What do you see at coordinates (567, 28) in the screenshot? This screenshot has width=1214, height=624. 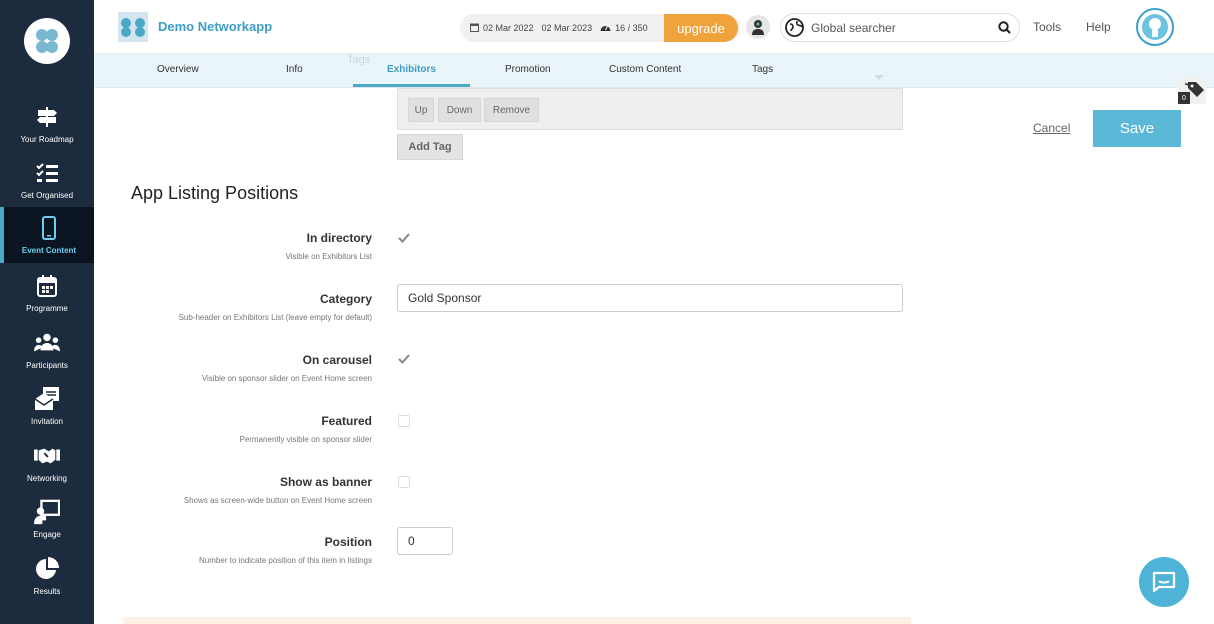 I see `date-end: 02 Mar 2023` at bounding box center [567, 28].